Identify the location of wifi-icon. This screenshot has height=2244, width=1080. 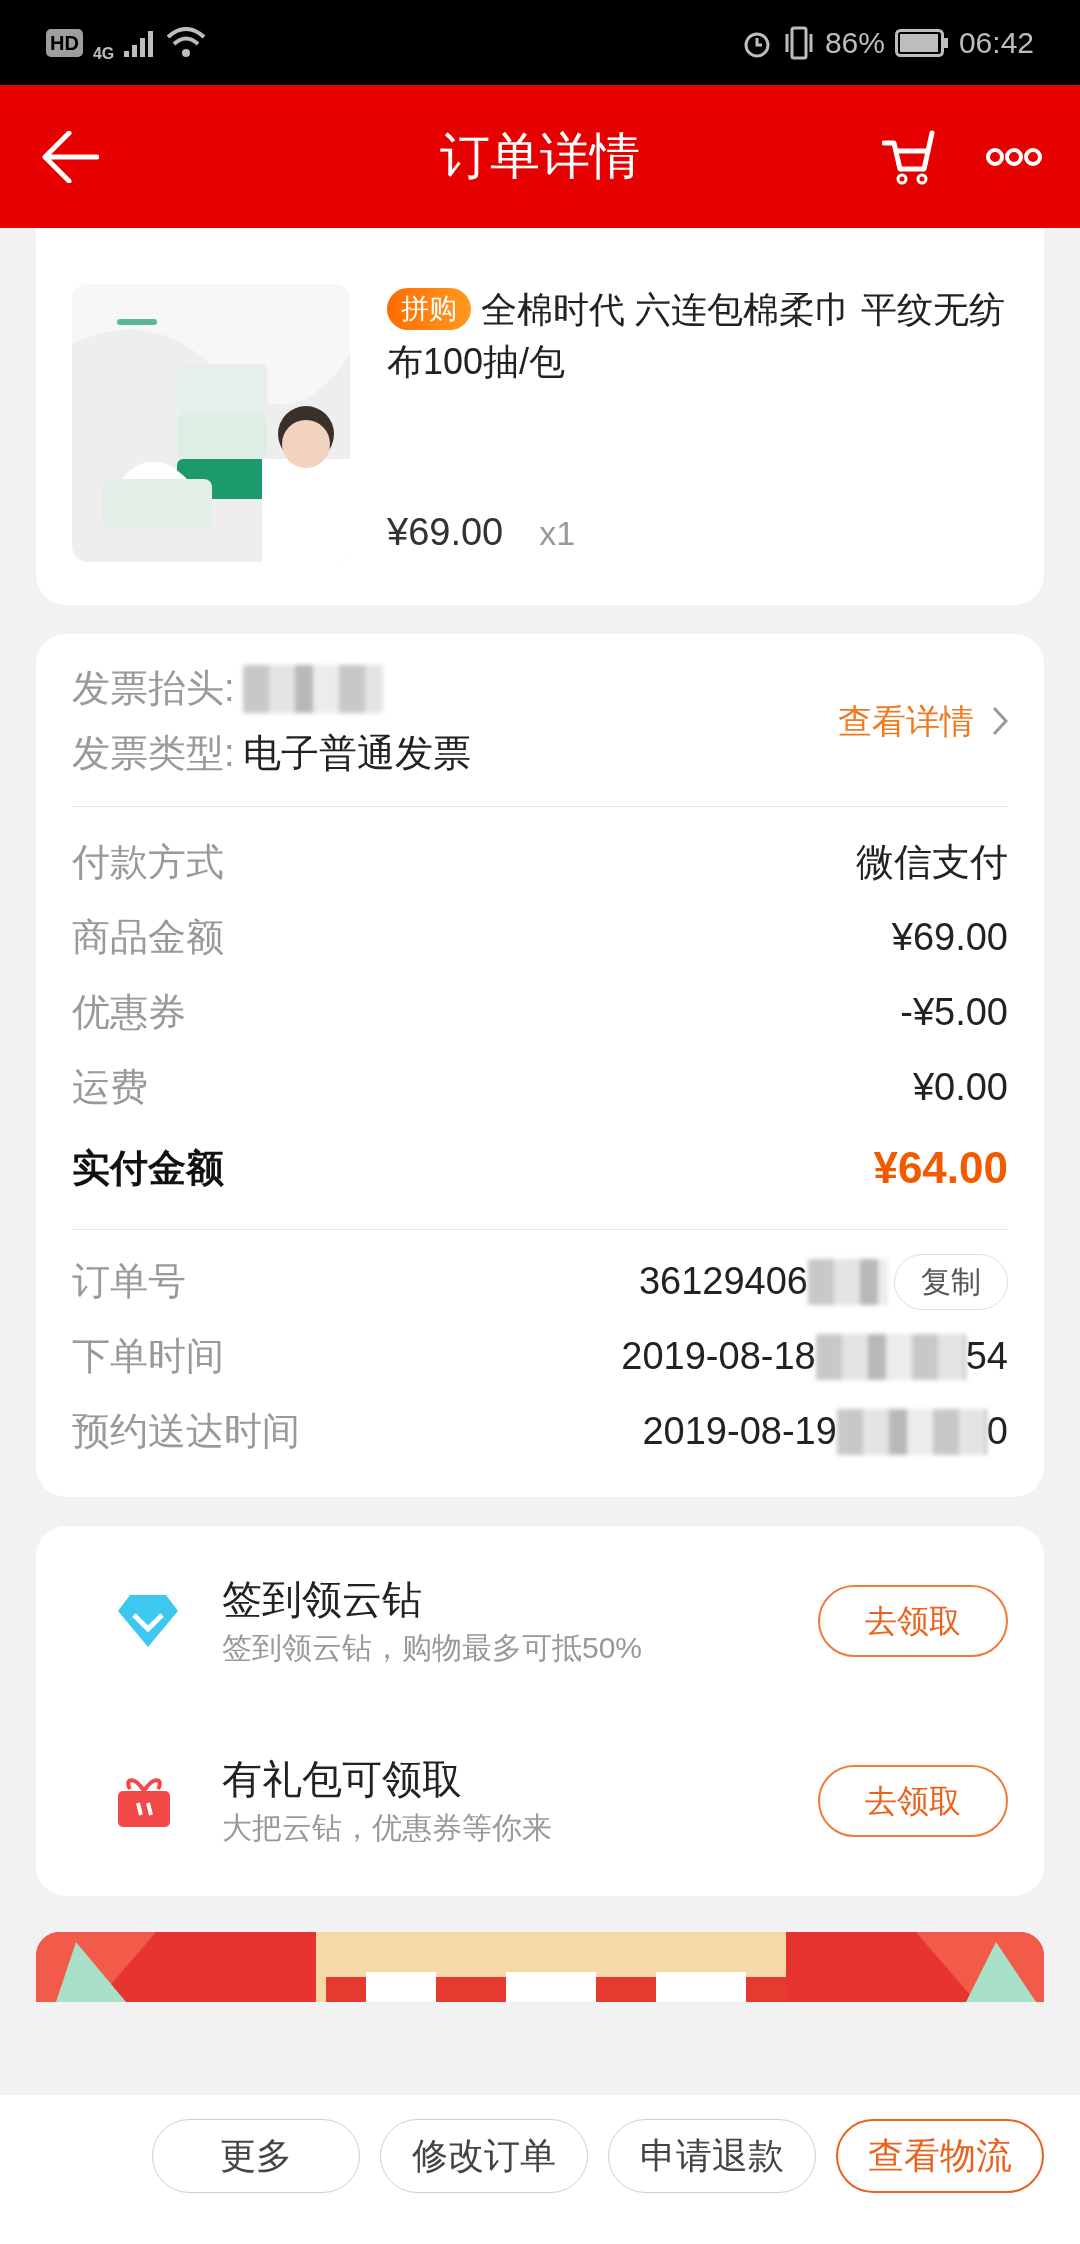
(186, 42).